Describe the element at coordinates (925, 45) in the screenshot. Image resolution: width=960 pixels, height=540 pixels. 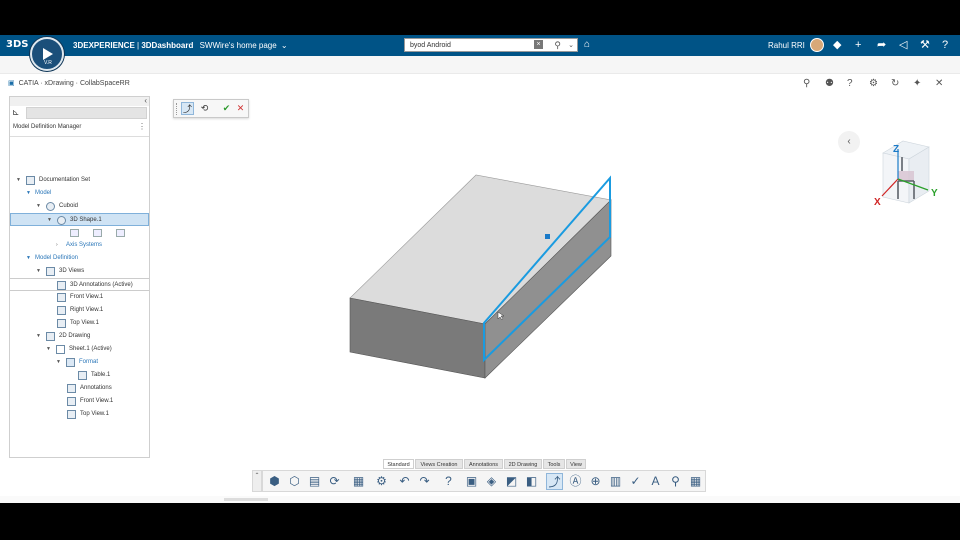
I see `tools-icon: ⚒` at that location.